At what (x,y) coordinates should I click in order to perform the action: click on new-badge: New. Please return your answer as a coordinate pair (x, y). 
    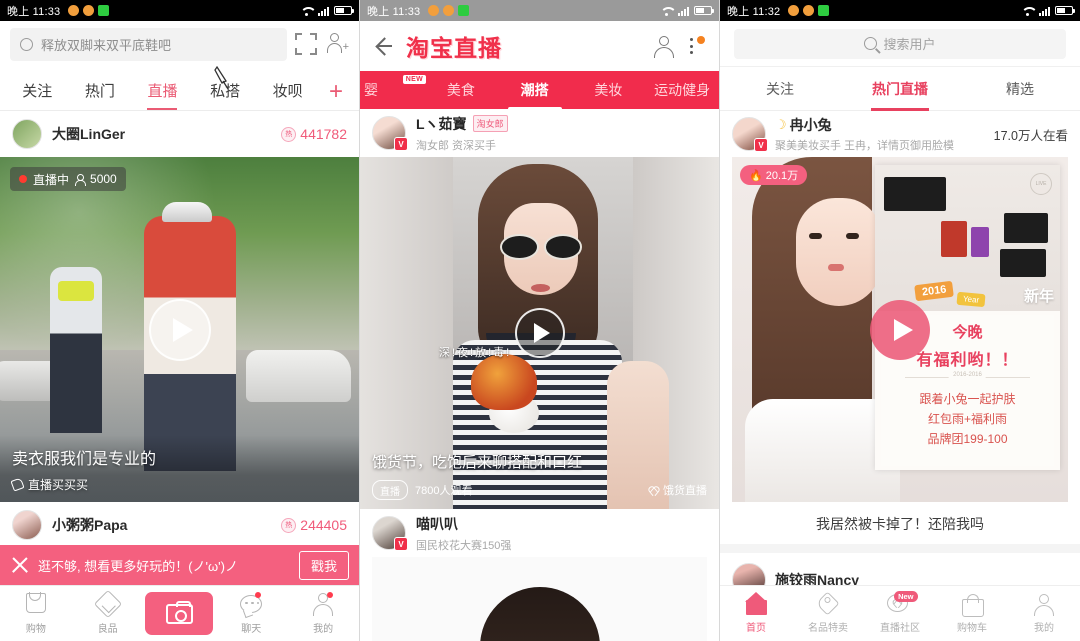
    Looking at the image, I should click on (906, 596).